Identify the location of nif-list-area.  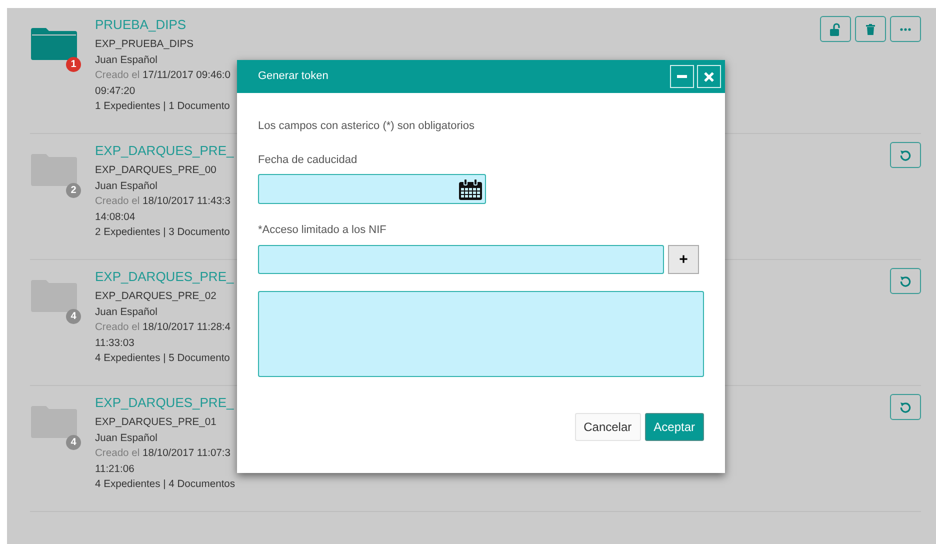
(481, 333).